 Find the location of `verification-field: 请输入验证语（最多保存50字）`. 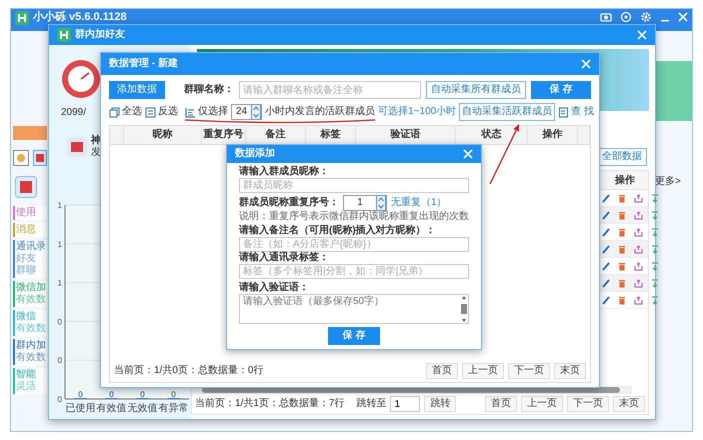

verification-field: 请输入验证语（最多保存50字） is located at coordinates (354, 309).